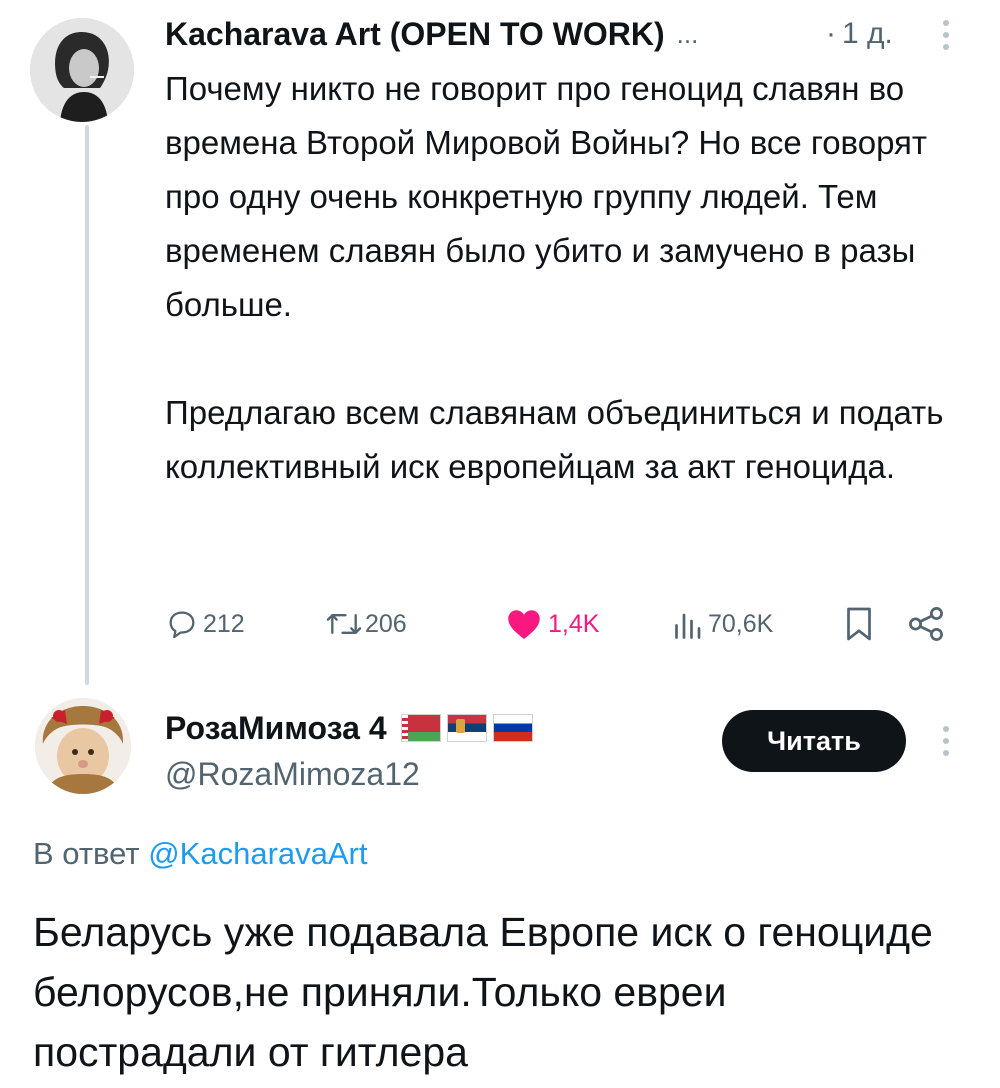 This screenshot has height=1088, width=1000. Describe the element at coordinates (415, 34) in the screenshot. I see `author-name: Kacharava Art (OPEN TO WORK)` at that location.